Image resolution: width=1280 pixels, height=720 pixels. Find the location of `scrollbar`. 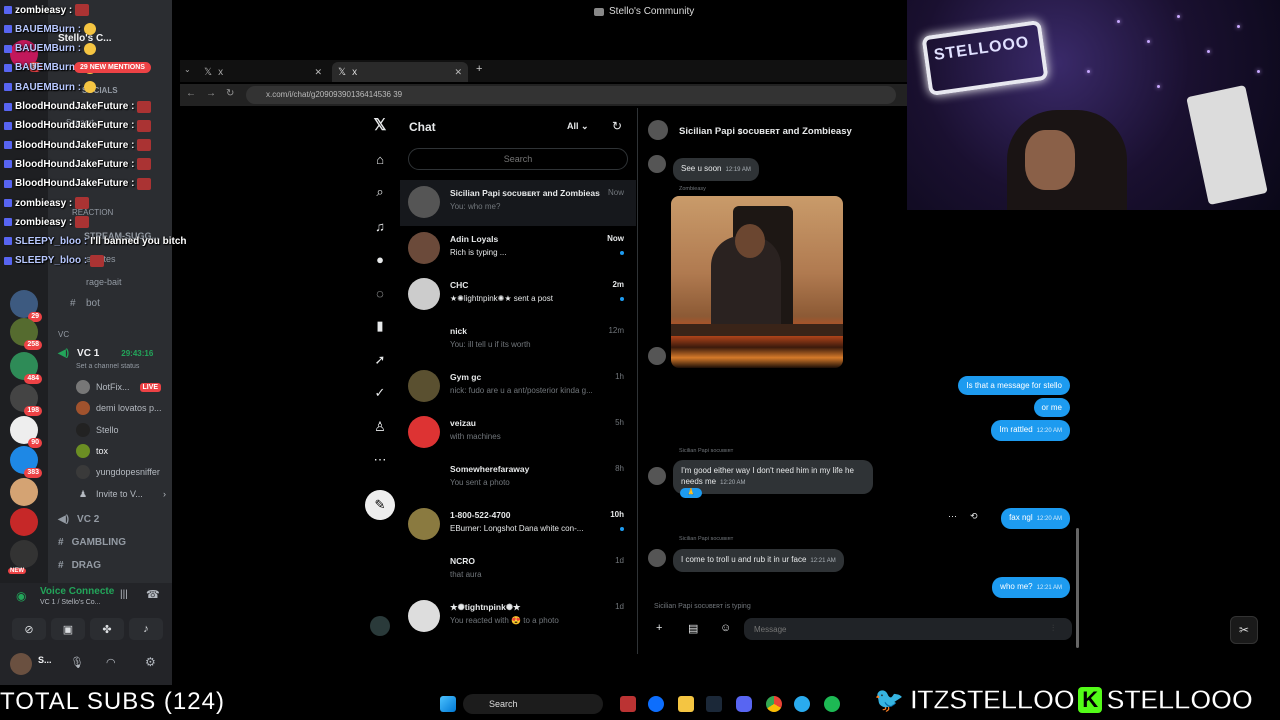

scrollbar is located at coordinates (1077, 588).